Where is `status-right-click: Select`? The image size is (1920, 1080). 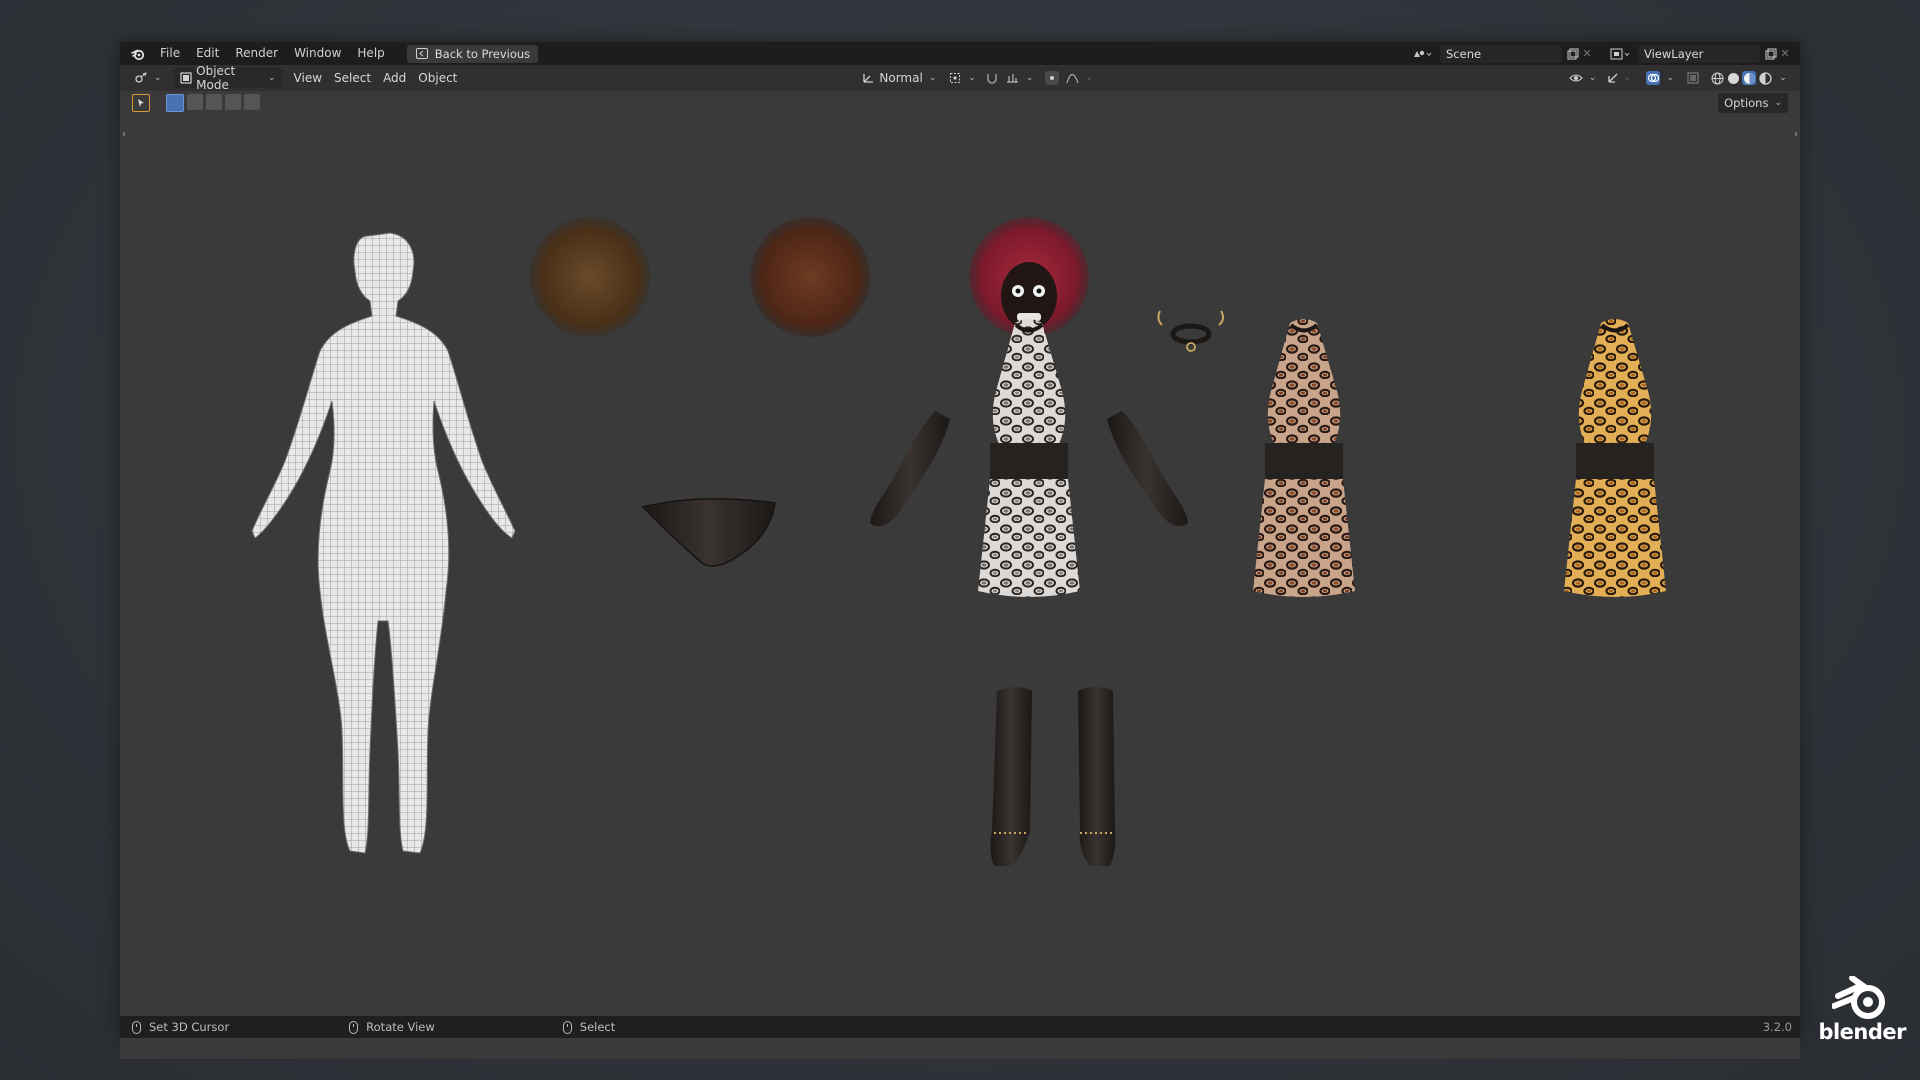
status-right-click: Select is located at coordinates (589, 1027).